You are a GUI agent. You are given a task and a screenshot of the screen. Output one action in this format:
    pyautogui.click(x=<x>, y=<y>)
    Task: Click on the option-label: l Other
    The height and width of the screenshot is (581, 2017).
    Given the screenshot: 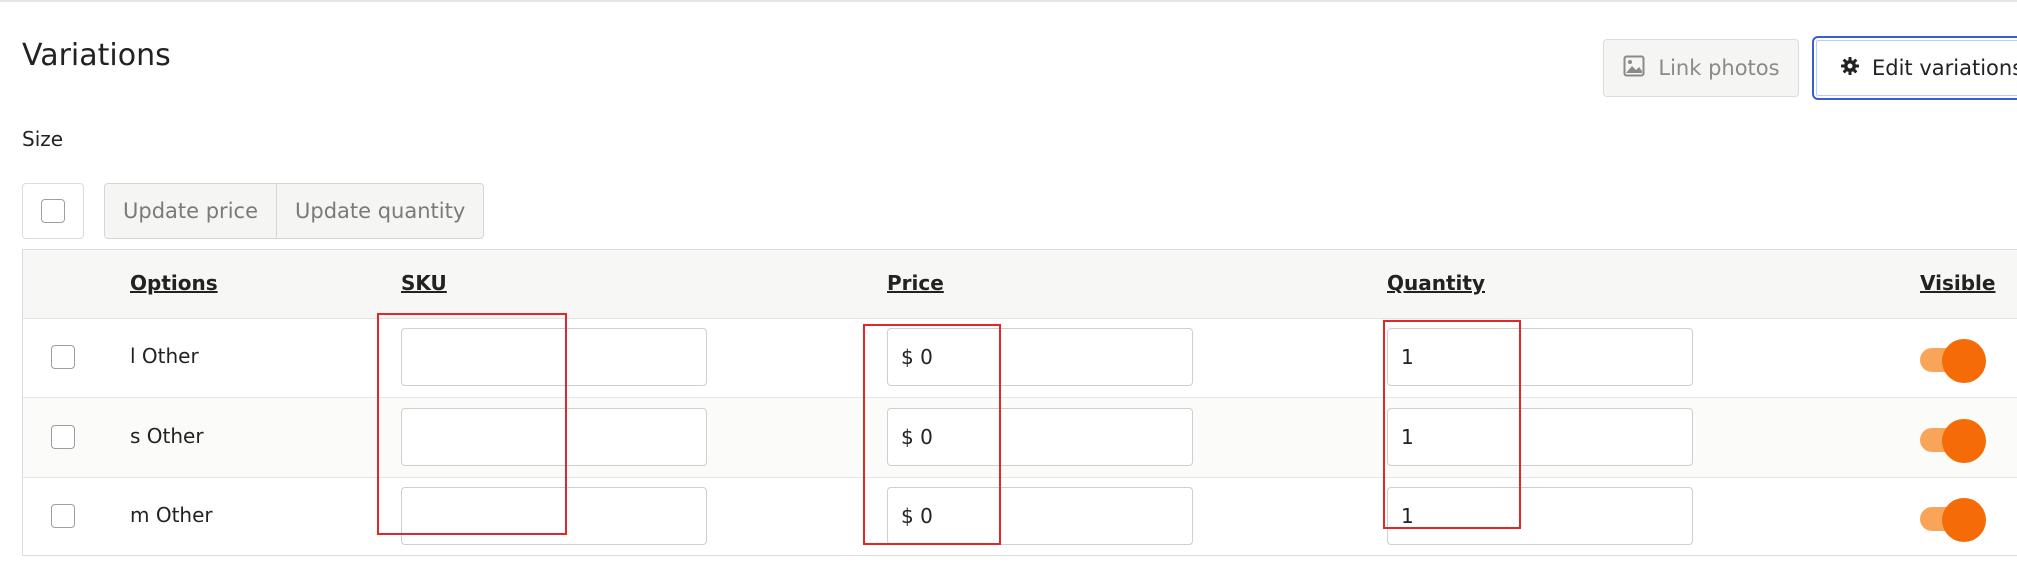 What is the action you would take?
    pyautogui.click(x=164, y=356)
    